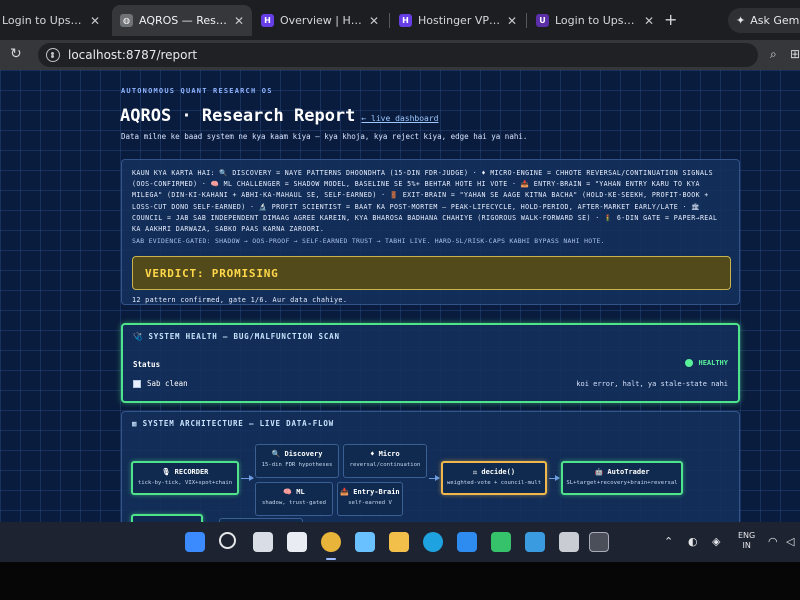  I want to click on status-label: Status, so click(147, 364).